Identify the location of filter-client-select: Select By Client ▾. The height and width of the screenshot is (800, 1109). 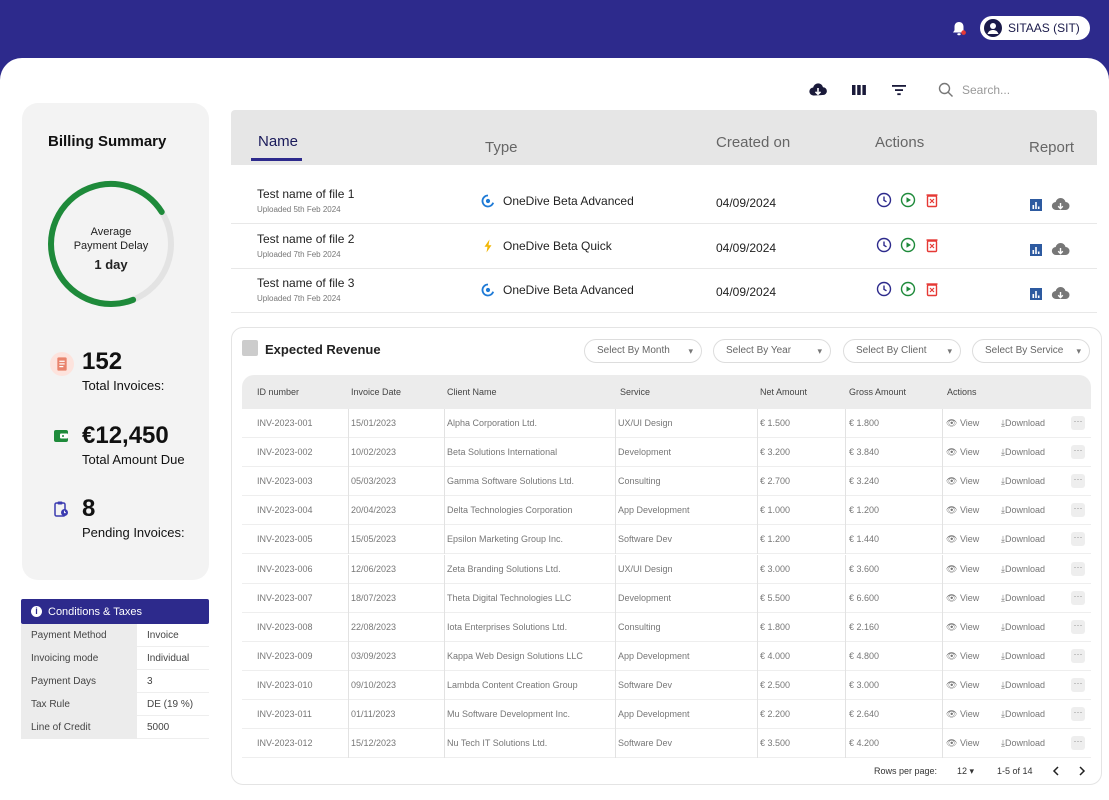
(902, 351).